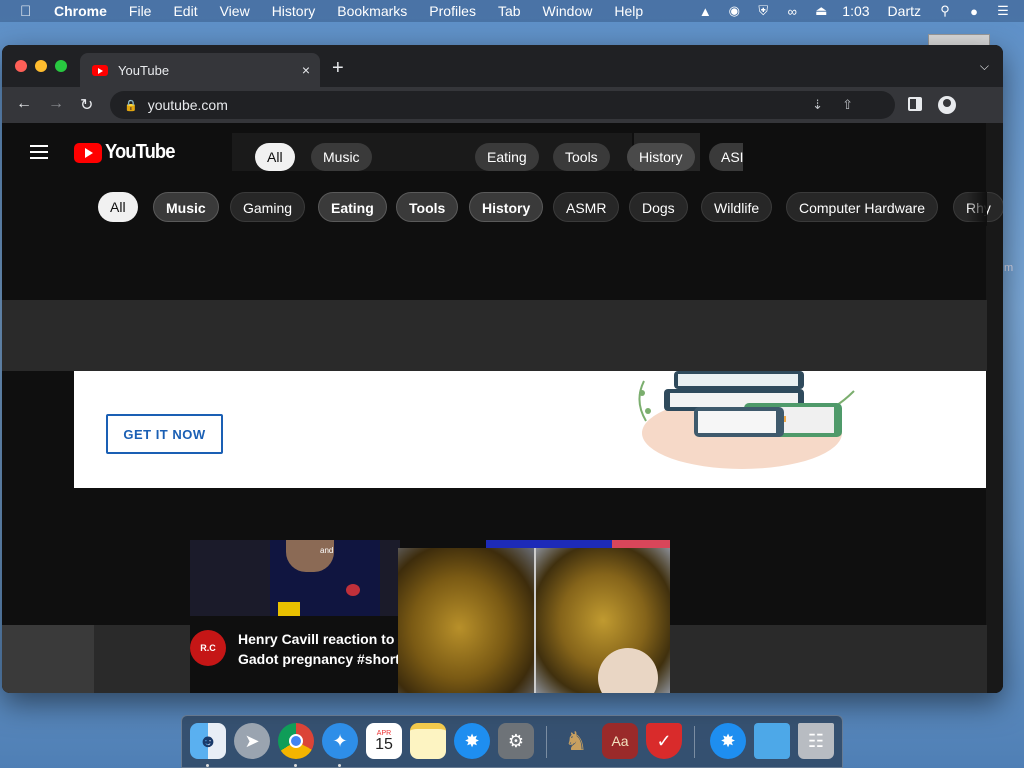 The image size is (1024, 768). Describe the element at coordinates (792, 11) in the screenshot. I see `creative-cloud-icon: ∞` at that location.